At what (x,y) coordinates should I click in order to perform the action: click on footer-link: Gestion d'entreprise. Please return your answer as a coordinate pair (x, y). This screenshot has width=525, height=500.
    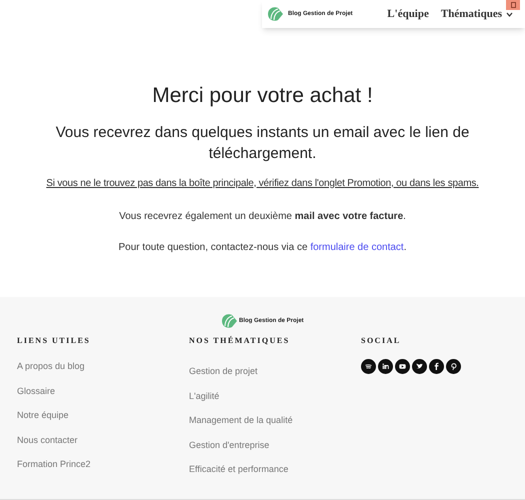
    Looking at the image, I should click on (275, 445).